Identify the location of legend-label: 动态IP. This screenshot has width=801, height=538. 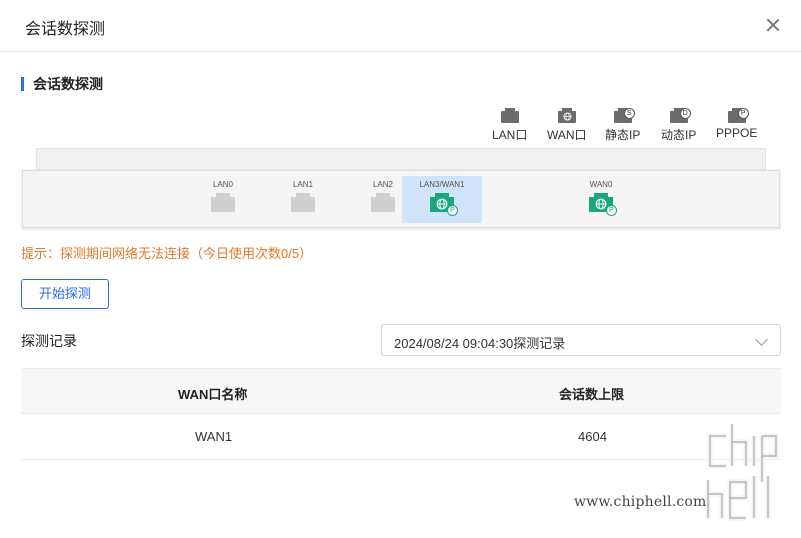
(679, 135).